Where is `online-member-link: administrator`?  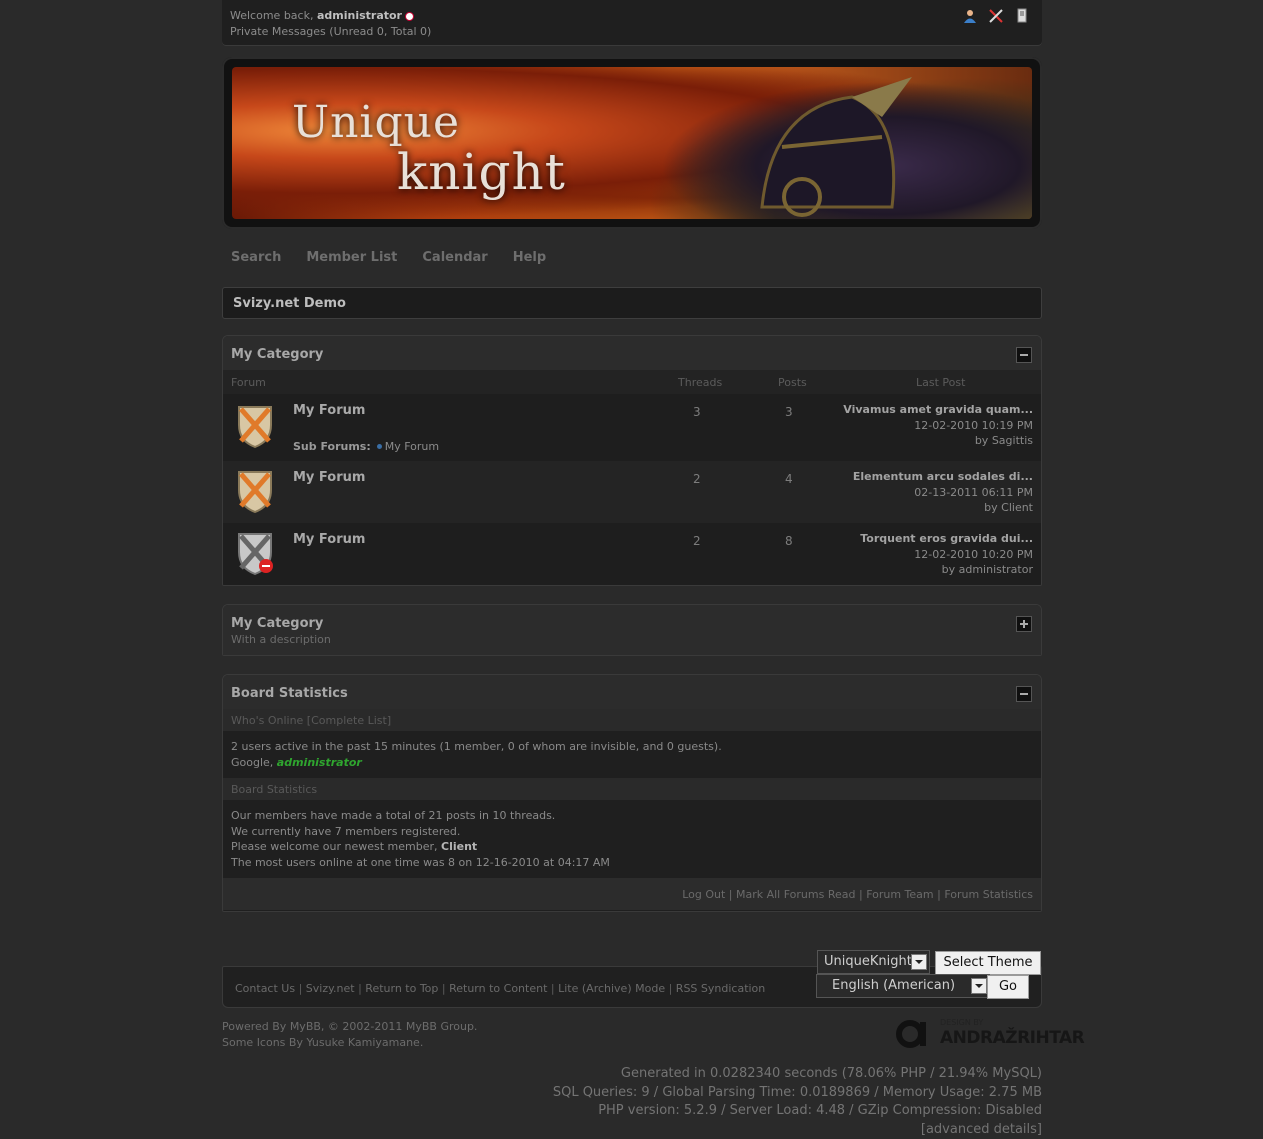
online-member-link: administrator is located at coordinates (319, 762).